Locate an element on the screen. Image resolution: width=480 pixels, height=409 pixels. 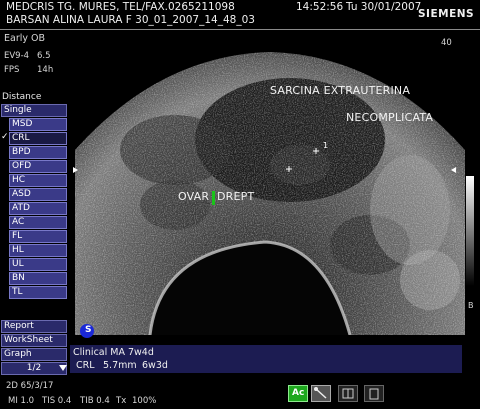
tib-value: TIB 0.4 is located at coordinates (95, 401).